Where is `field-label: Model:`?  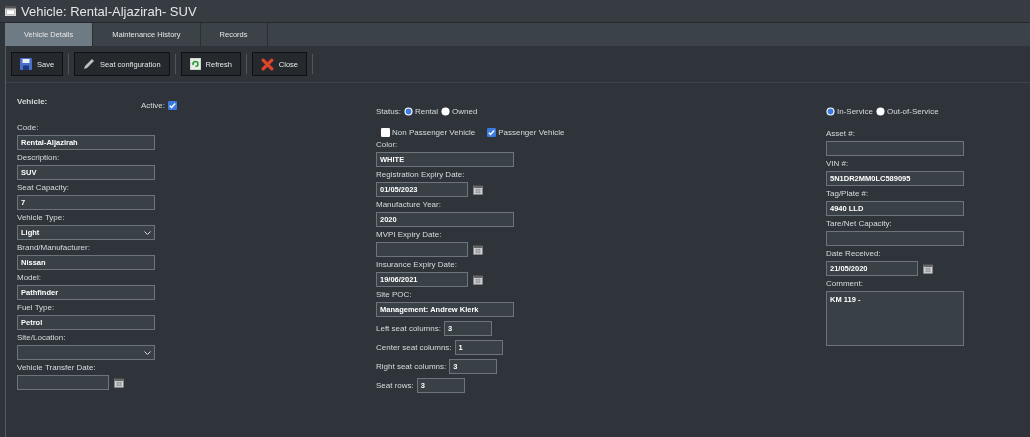
field-label: Model: is located at coordinates (29, 278).